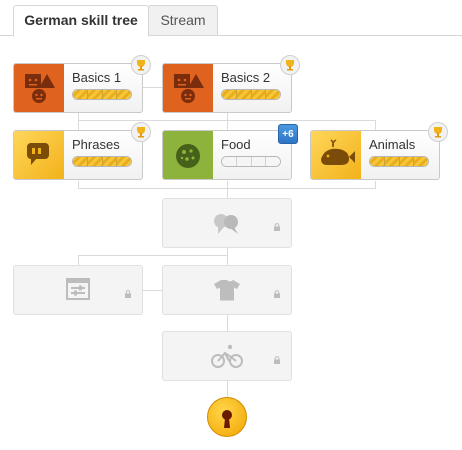 The height and width of the screenshot is (450, 462). What do you see at coordinates (183, 20) in the screenshot?
I see `tab-stream: Stream` at bounding box center [183, 20].